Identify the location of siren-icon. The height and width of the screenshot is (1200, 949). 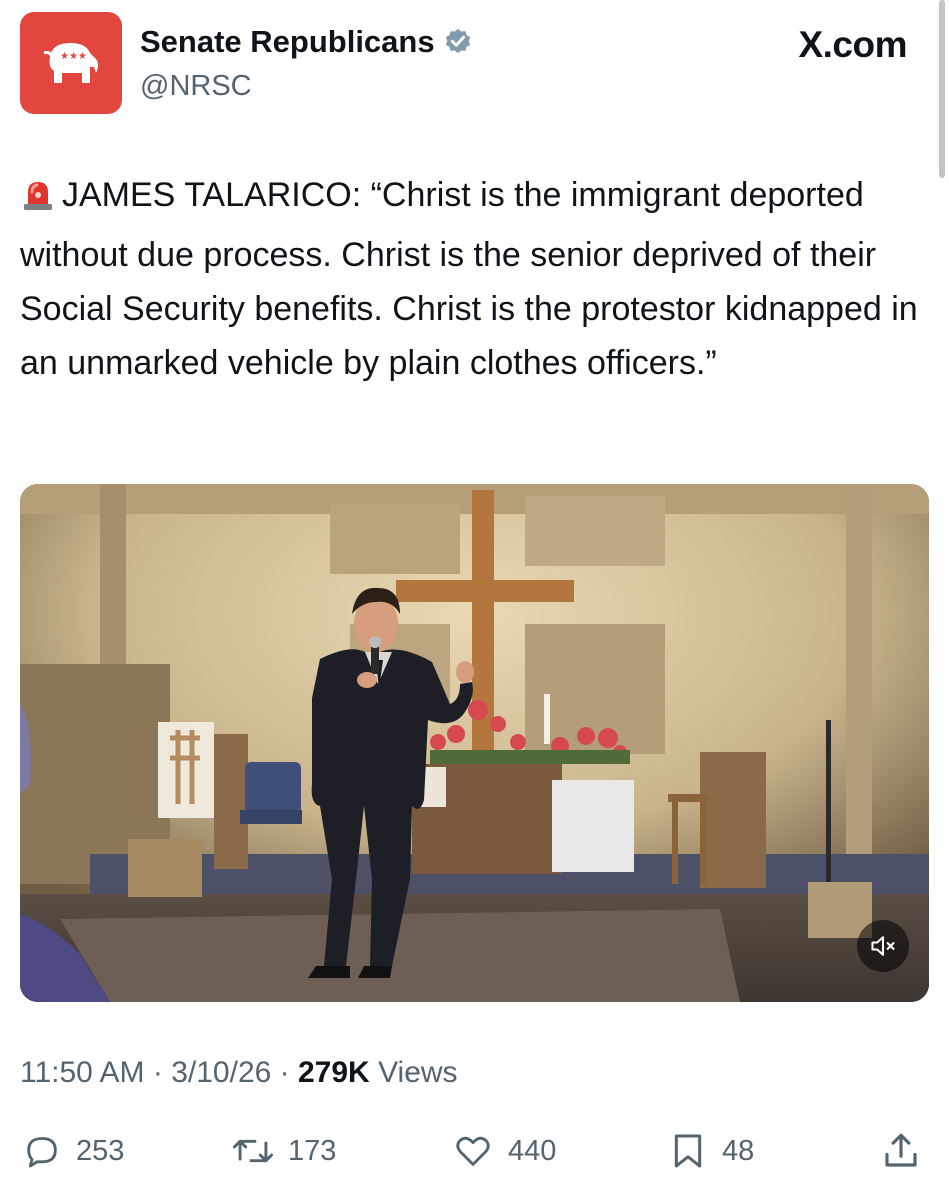
(38, 201).